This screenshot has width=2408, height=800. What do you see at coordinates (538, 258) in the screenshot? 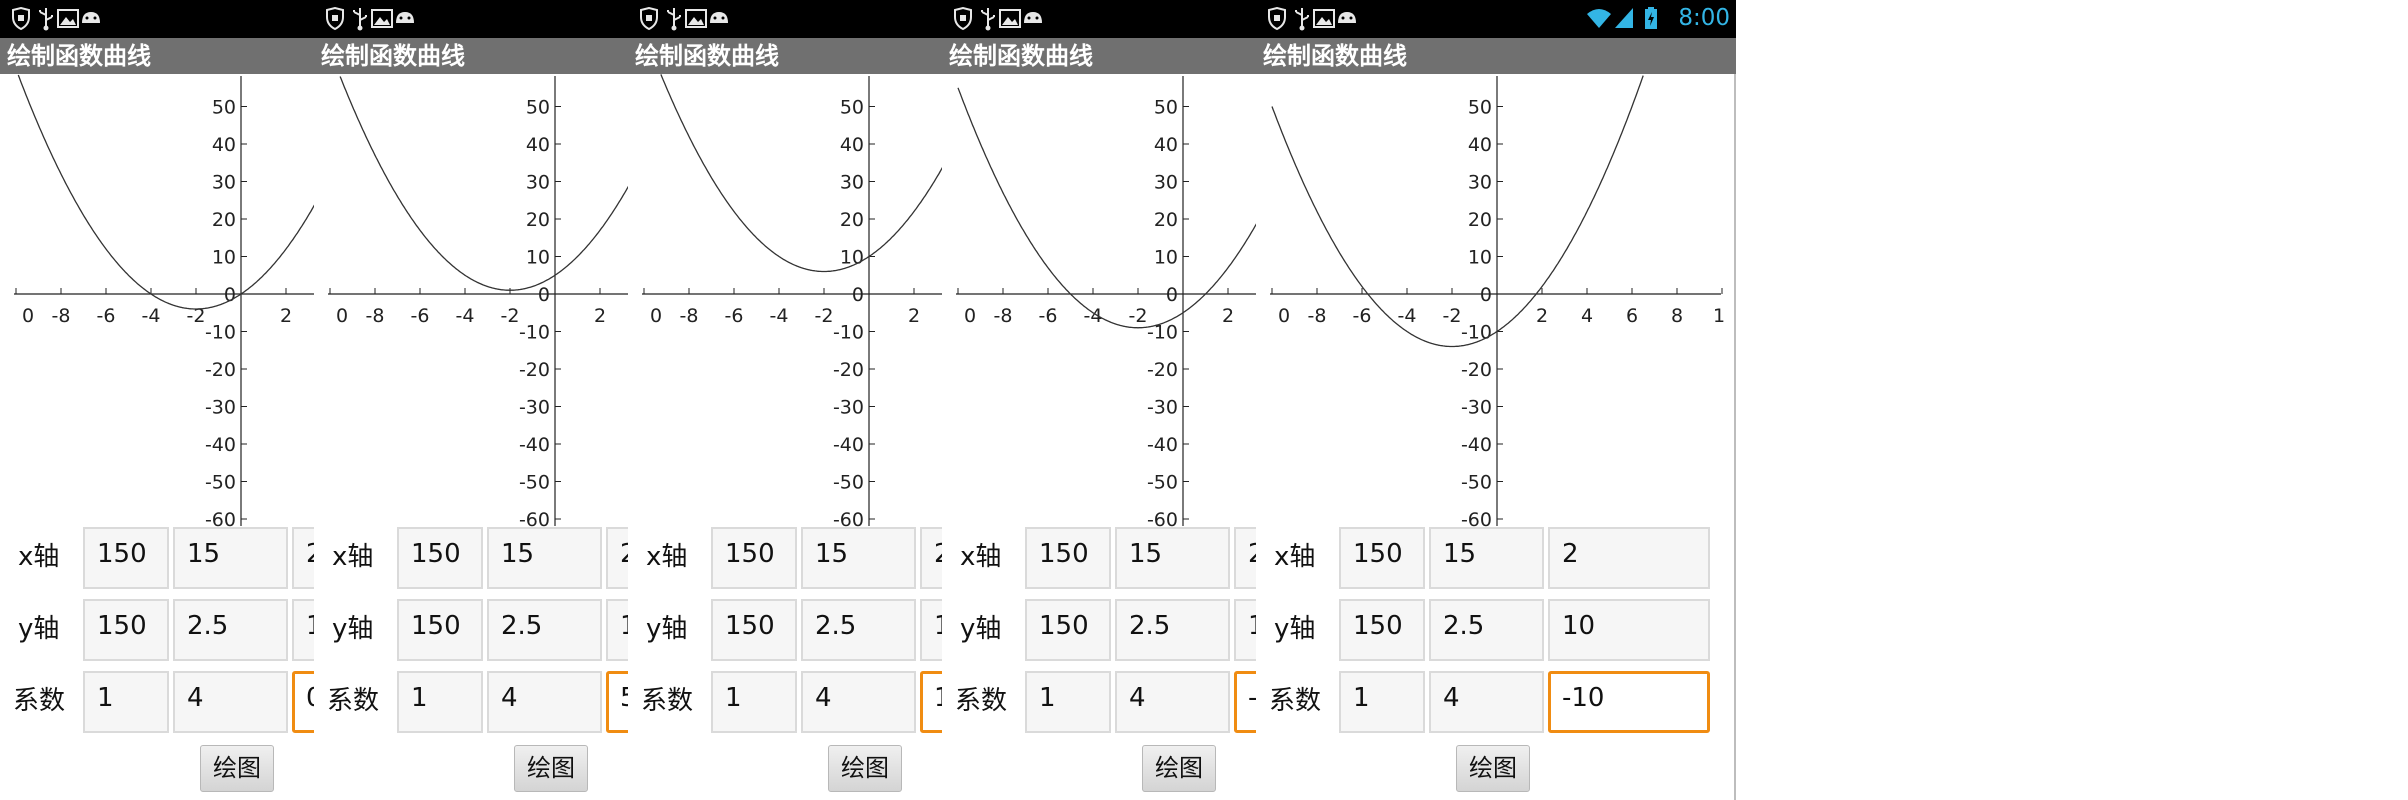
I see `y-tick-label: 10` at bounding box center [538, 258].